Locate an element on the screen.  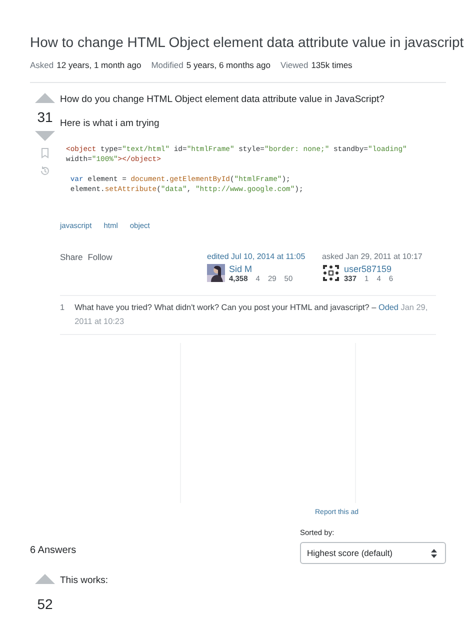
post-timestamp: edited Jul 10, 2014 at 11:05 is located at coordinates (264, 256).